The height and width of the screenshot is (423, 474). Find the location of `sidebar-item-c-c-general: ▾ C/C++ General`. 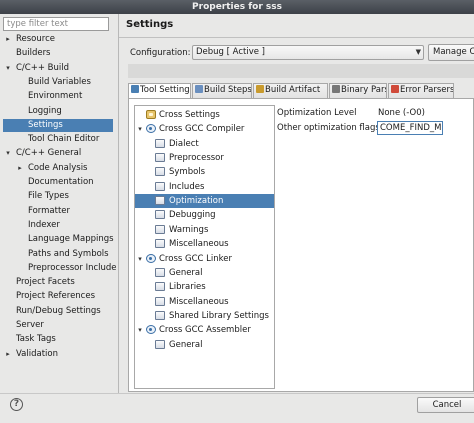

sidebar-item-c-c-general: ▾ C/C++ General is located at coordinates (58, 153).